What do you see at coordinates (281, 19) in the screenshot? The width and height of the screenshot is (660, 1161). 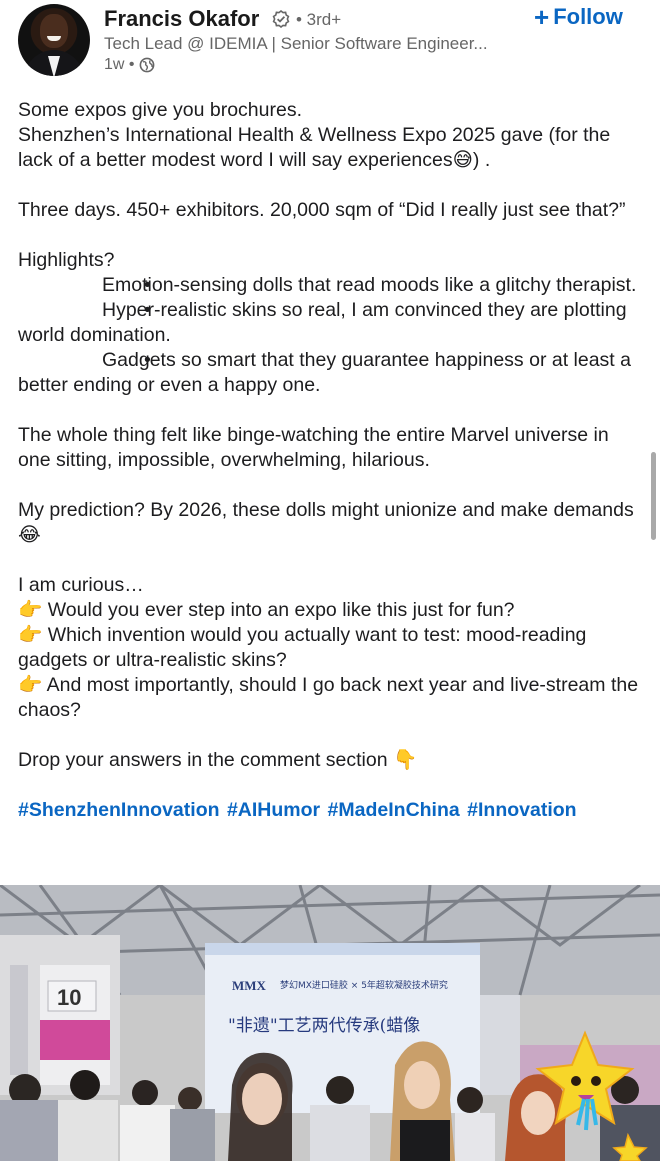 I see `verified-icon` at bounding box center [281, 19].